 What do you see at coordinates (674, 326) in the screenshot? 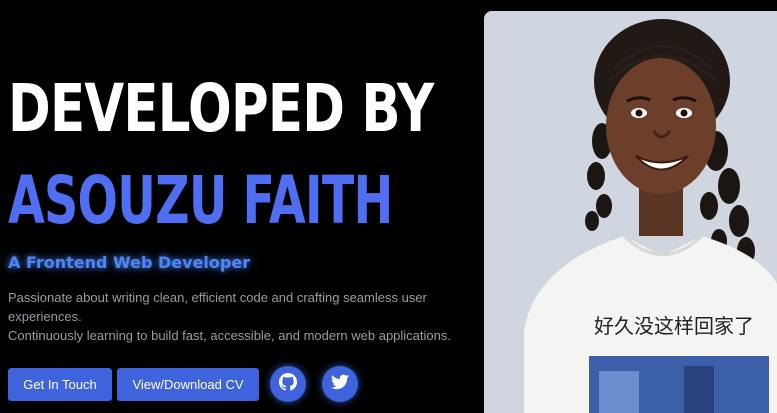
I see `shirt-text: 好久没这样回家了` at bounding box center [674, 326].